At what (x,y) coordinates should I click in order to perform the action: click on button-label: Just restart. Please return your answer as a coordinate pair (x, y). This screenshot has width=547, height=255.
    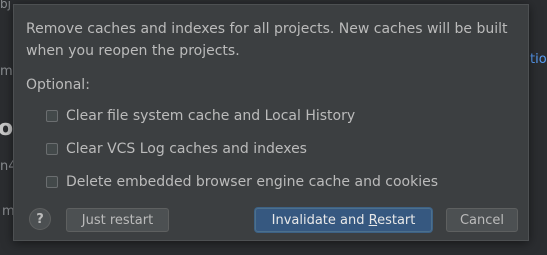
    Looking at the image, I should click on (117, 220).